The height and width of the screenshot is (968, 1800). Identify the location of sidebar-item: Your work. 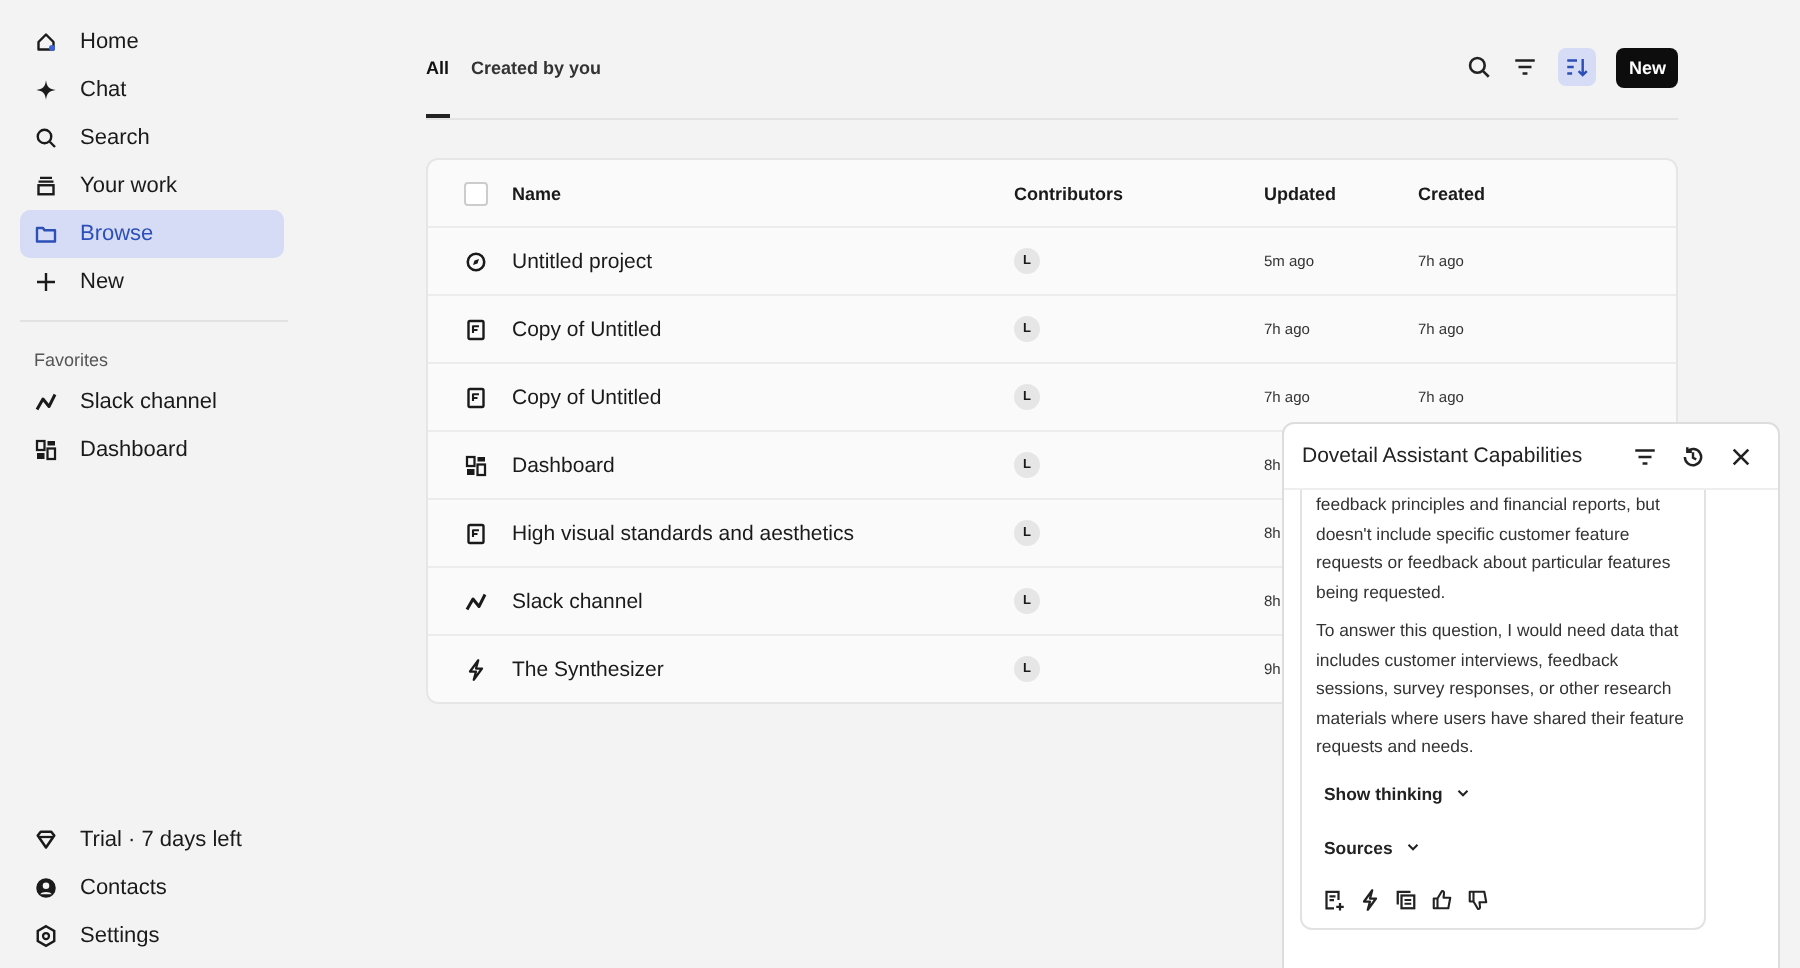
(152, 186).